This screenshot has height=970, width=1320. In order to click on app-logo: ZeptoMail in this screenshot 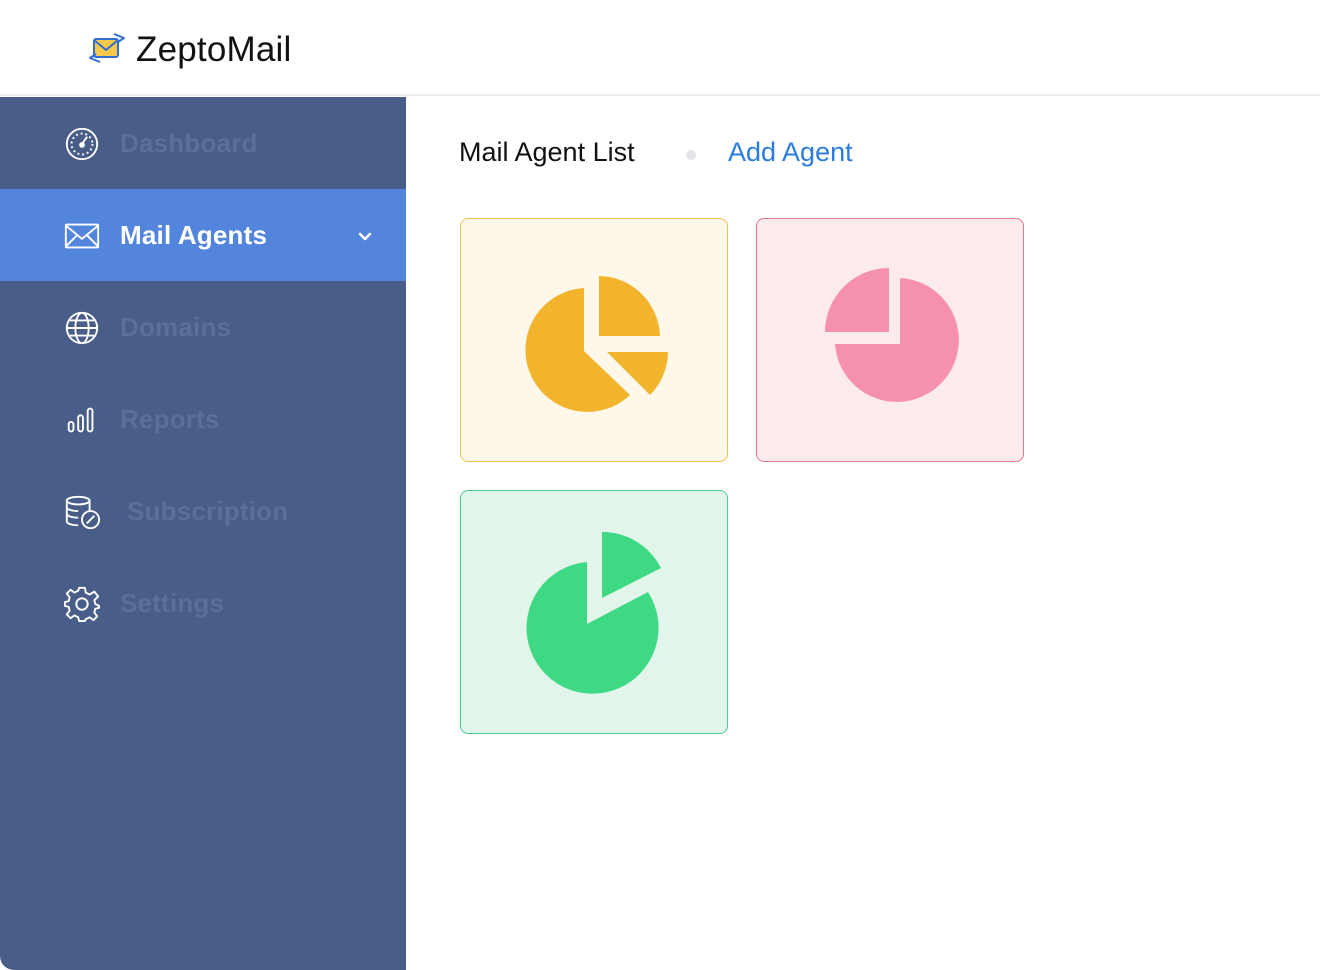, I will do `click(189, 50)`.